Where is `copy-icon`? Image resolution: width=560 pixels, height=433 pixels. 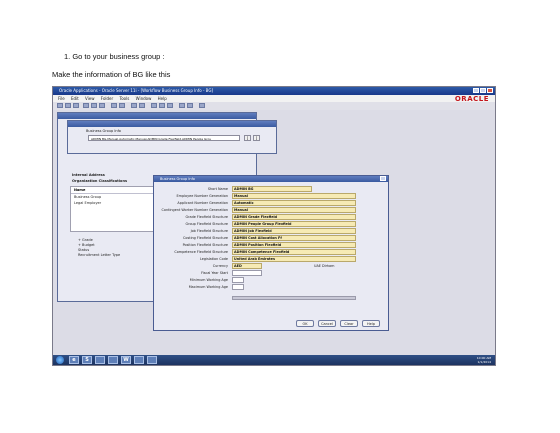
copy-icon is located at coordinates (162, 105).